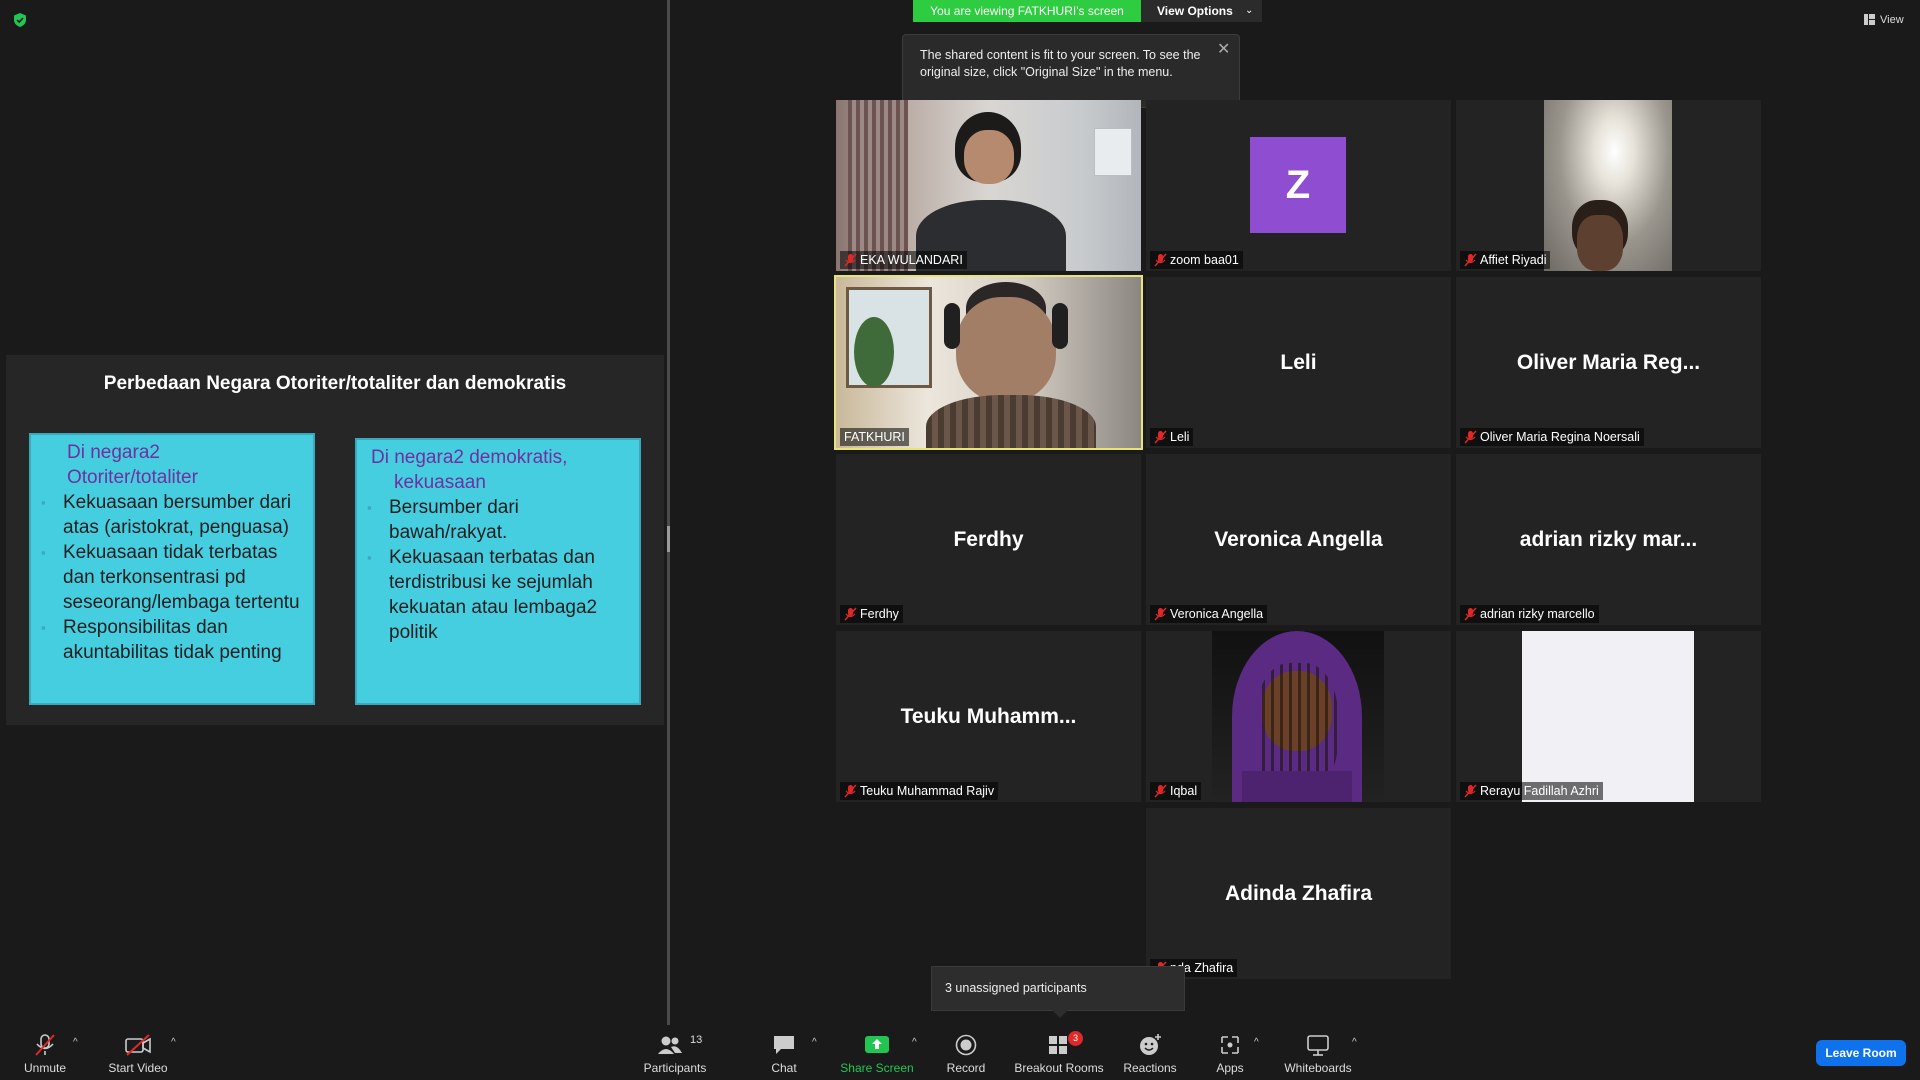 The image size is (1920, 1080). I want to click on participant-tile: Z zoom baa01, so click(1298, 185).